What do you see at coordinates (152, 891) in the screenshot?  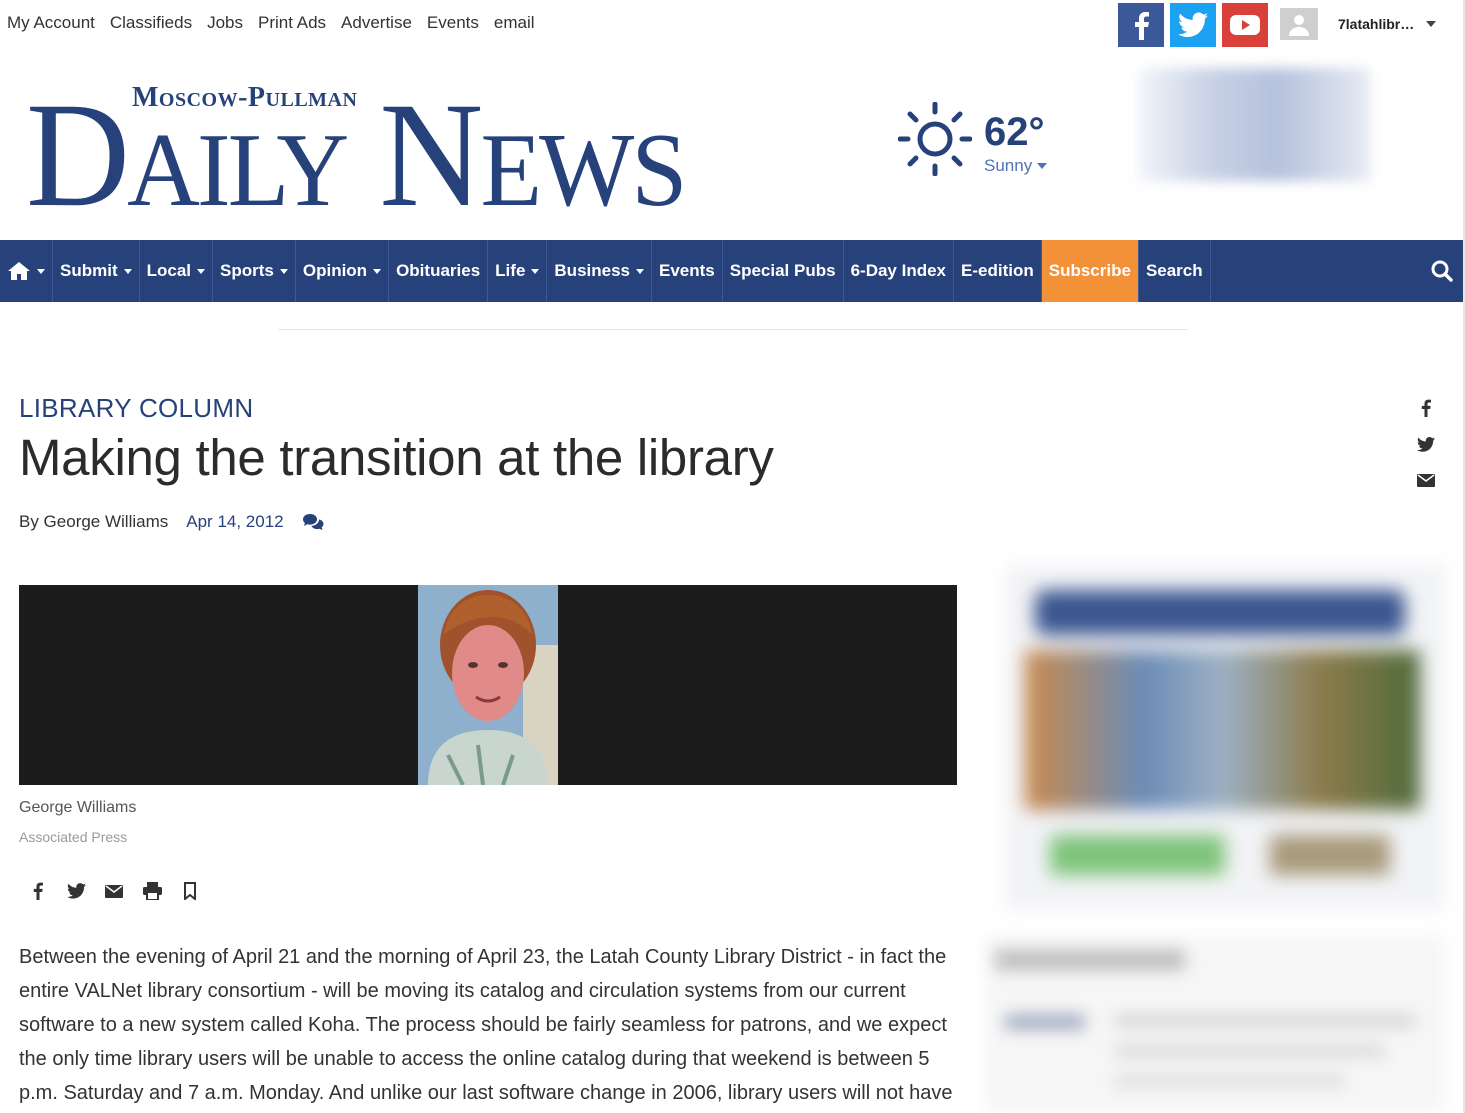 I see `print-icon` at bounding box center [152, 891].